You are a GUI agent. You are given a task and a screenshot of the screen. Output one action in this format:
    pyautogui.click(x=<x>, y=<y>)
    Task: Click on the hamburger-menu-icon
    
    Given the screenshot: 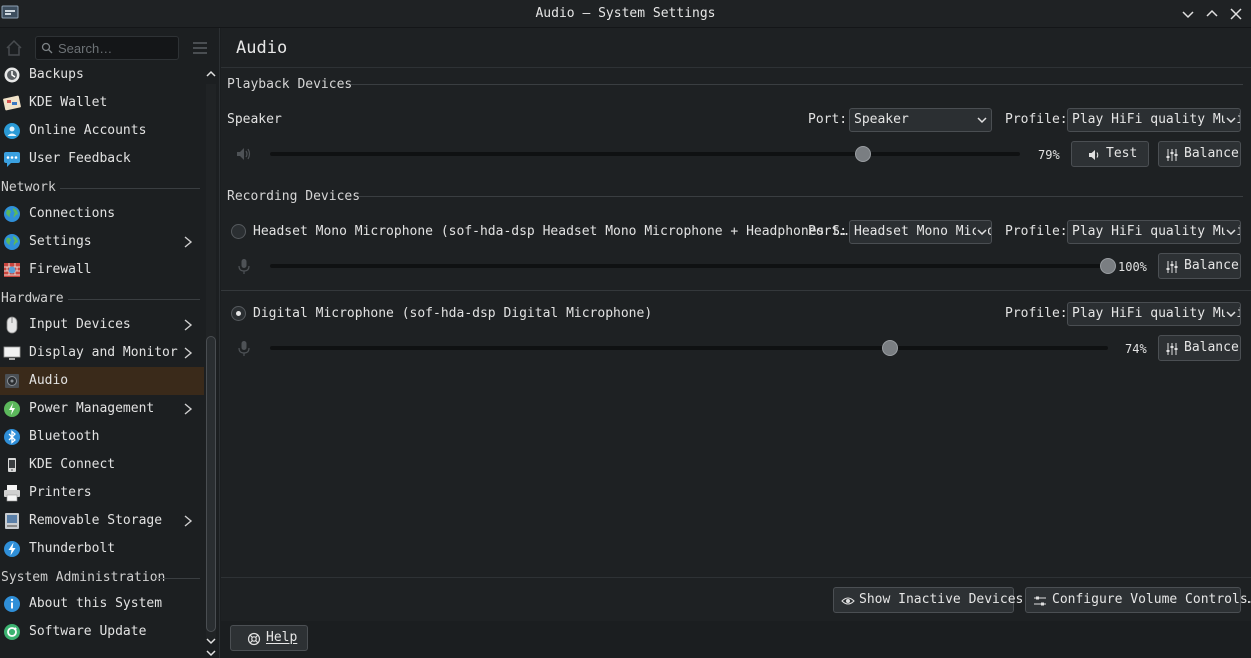 What is the action you would take?
    pyautogui.click(x=200, y=48)
    